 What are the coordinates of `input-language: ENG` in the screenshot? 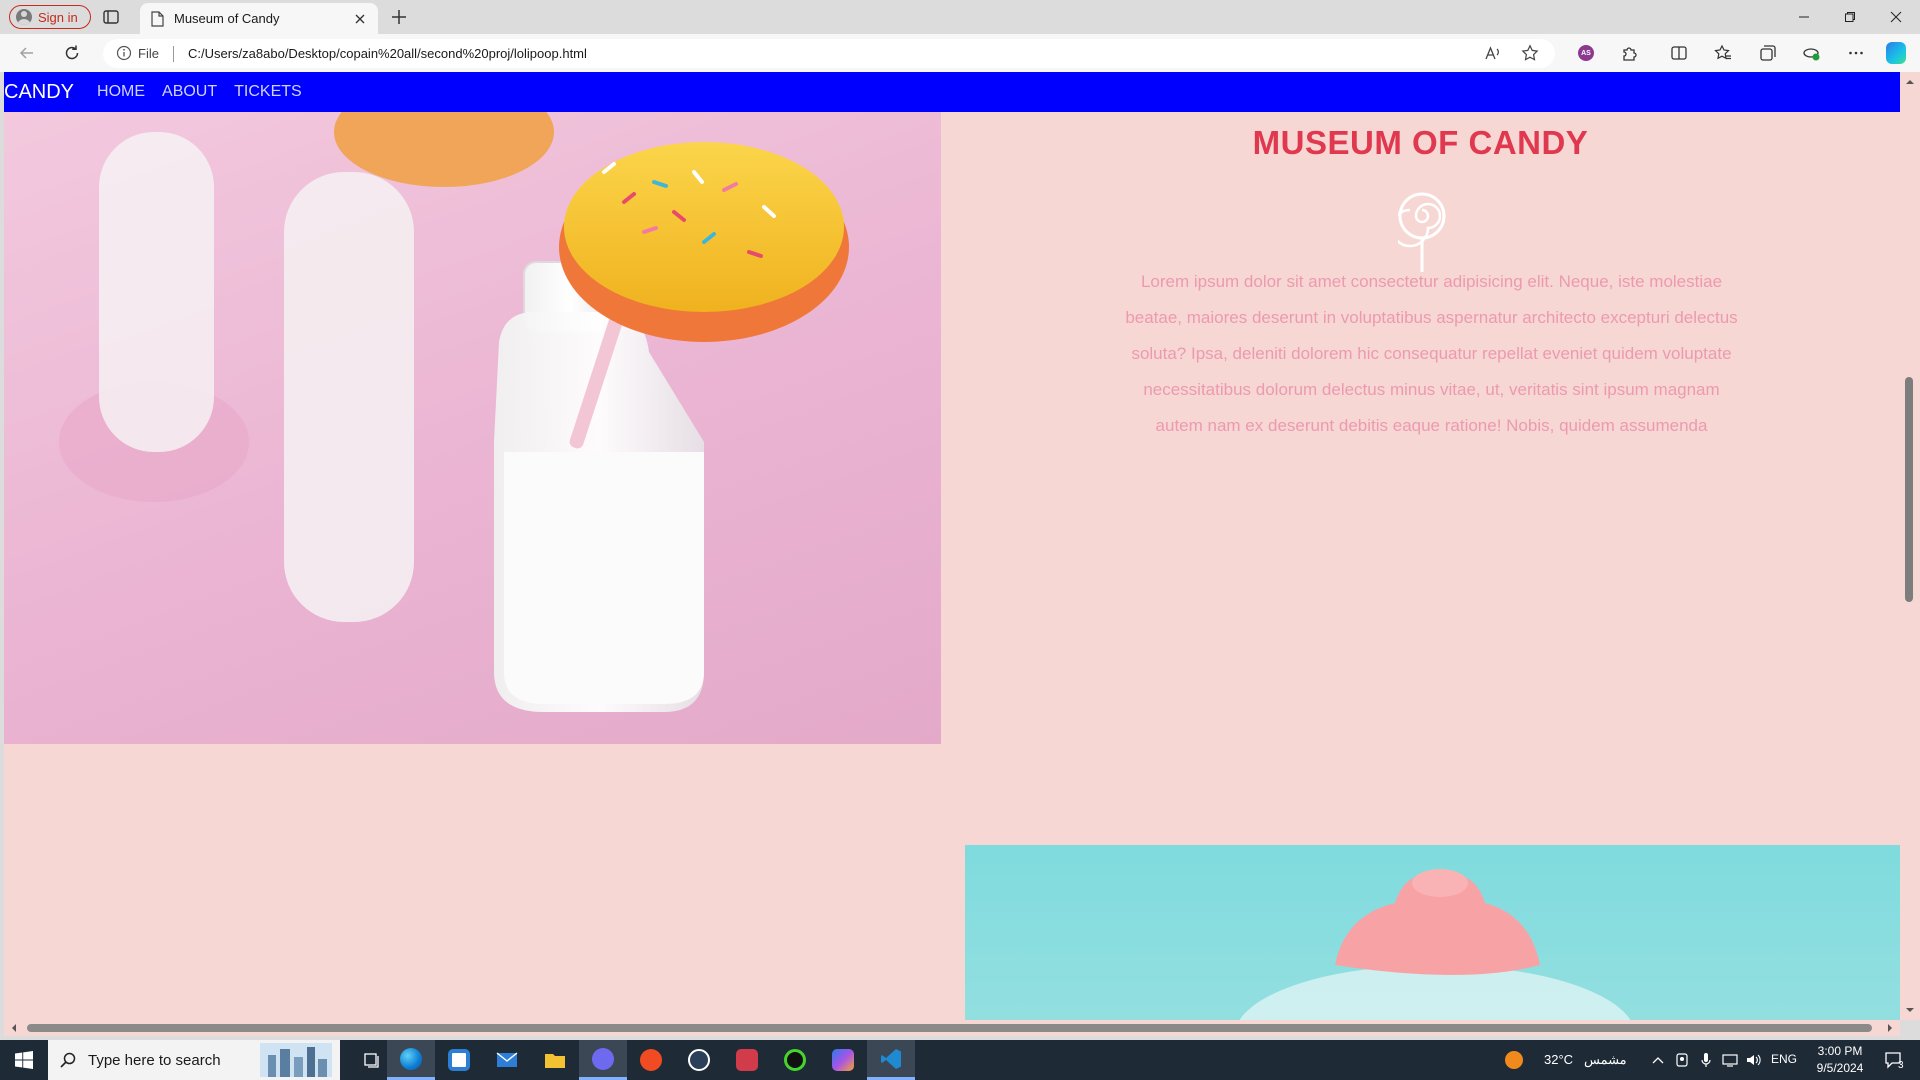 It's located at (1784, 1059).